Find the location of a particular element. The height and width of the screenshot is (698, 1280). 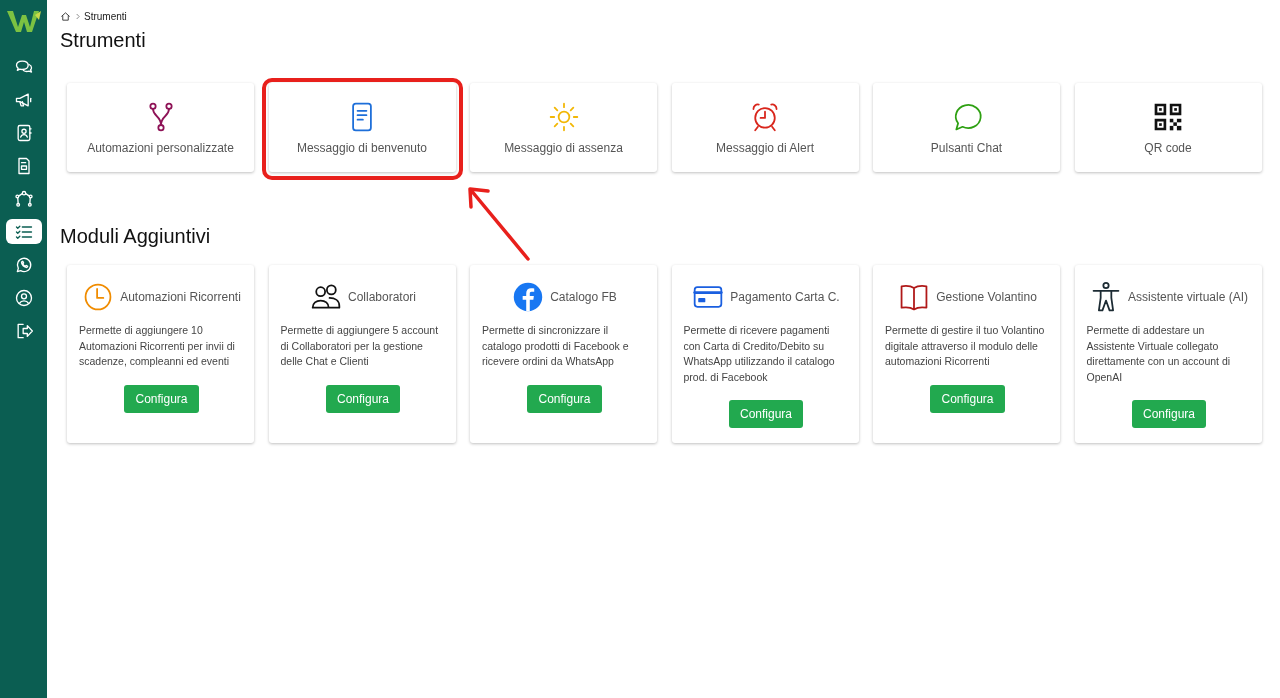

module-description: Permette di aggiungere 10 Automazioni Ricorrenti per invii di scadenze, compleanni ed eventi is located at coordinates (157, 346).